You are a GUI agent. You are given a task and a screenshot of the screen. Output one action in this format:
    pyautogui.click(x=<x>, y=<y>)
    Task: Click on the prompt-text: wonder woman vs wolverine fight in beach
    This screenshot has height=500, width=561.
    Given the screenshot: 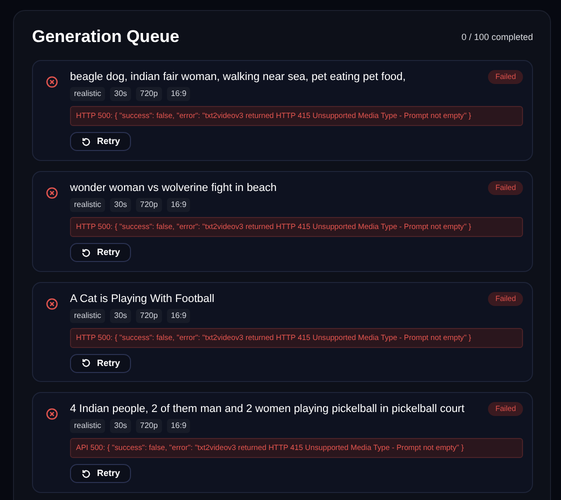 What is the action you would take?
    pyautogui.click(x=173, y=188)
    